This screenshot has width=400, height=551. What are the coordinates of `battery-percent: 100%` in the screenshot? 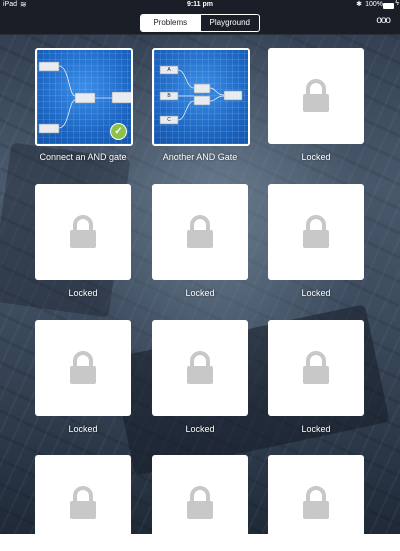 It's located at (374, 4).